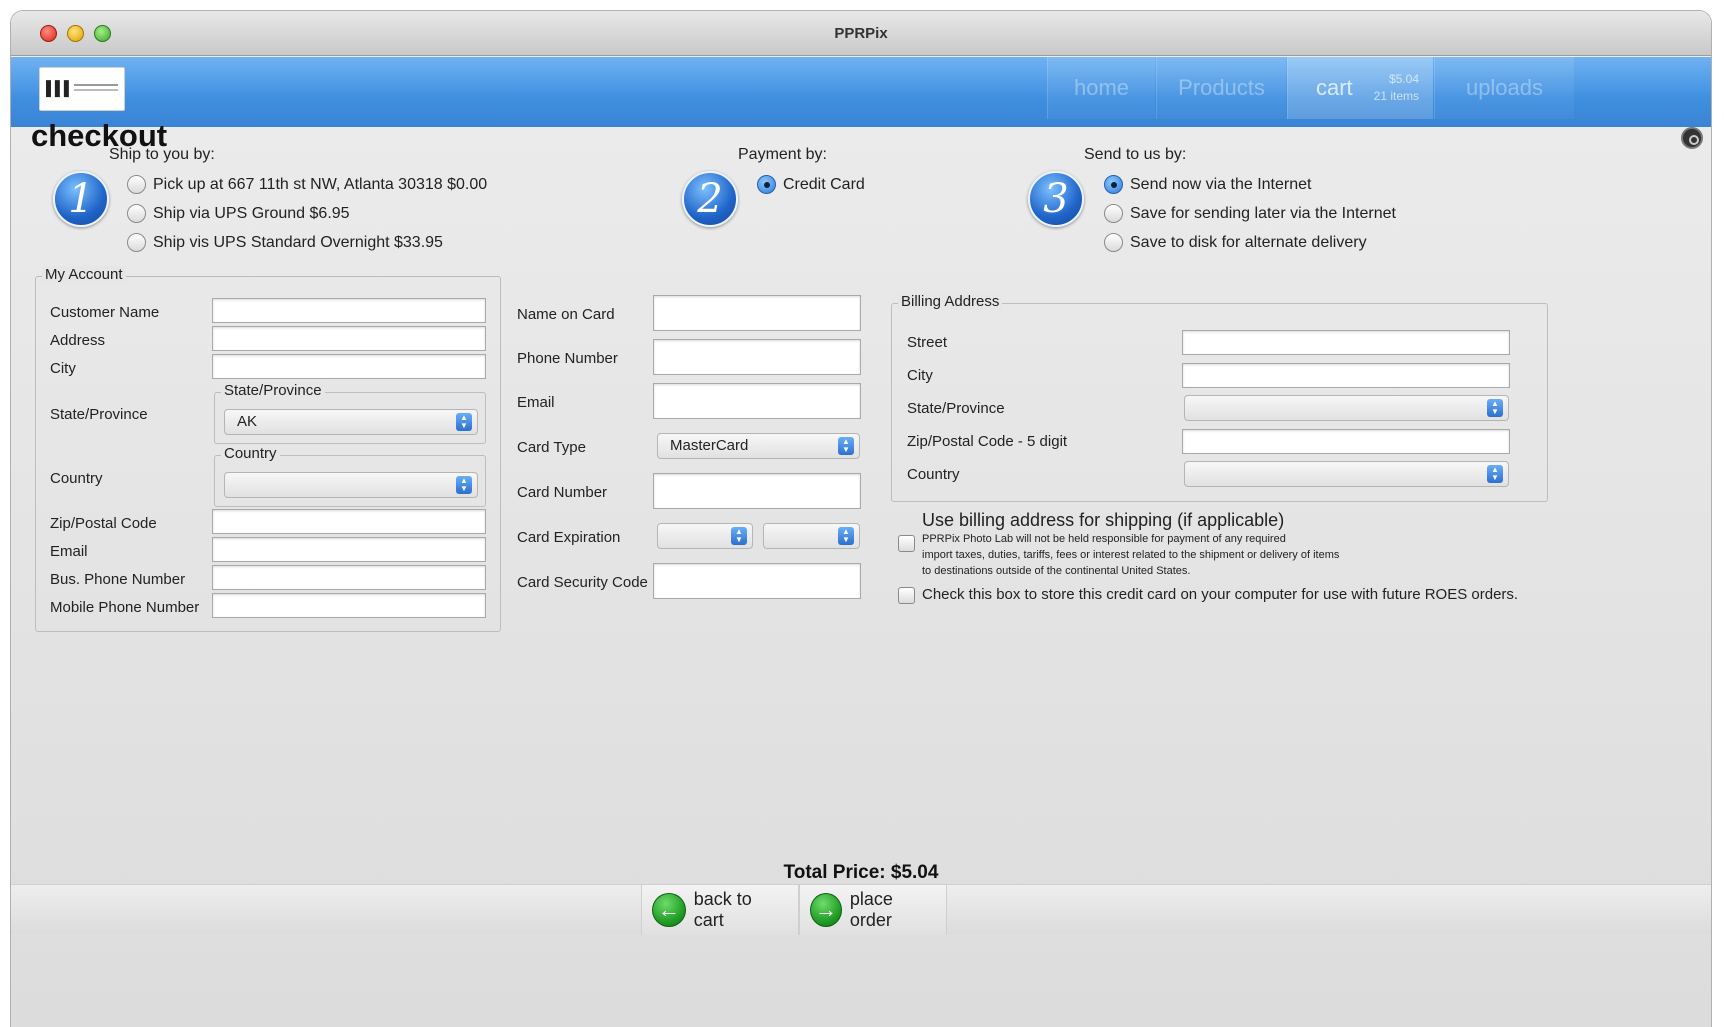 Image resolution: width=1724 pixels, height=1027 pixels. What do you see at coordinates (349, 577) in the screenshot?
I see `bus-phone-field` at bounding box center [349, 577].